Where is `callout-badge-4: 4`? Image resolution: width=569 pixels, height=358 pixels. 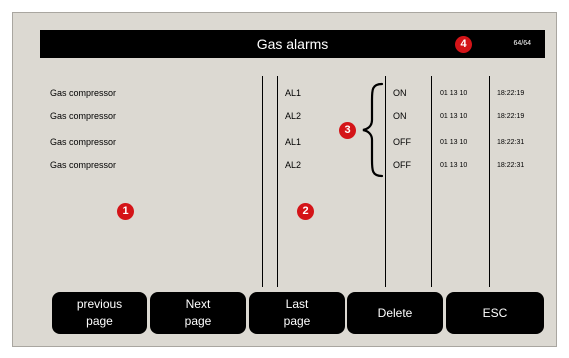
callout-badge-4: 4 is located at coordinates (463, 44).